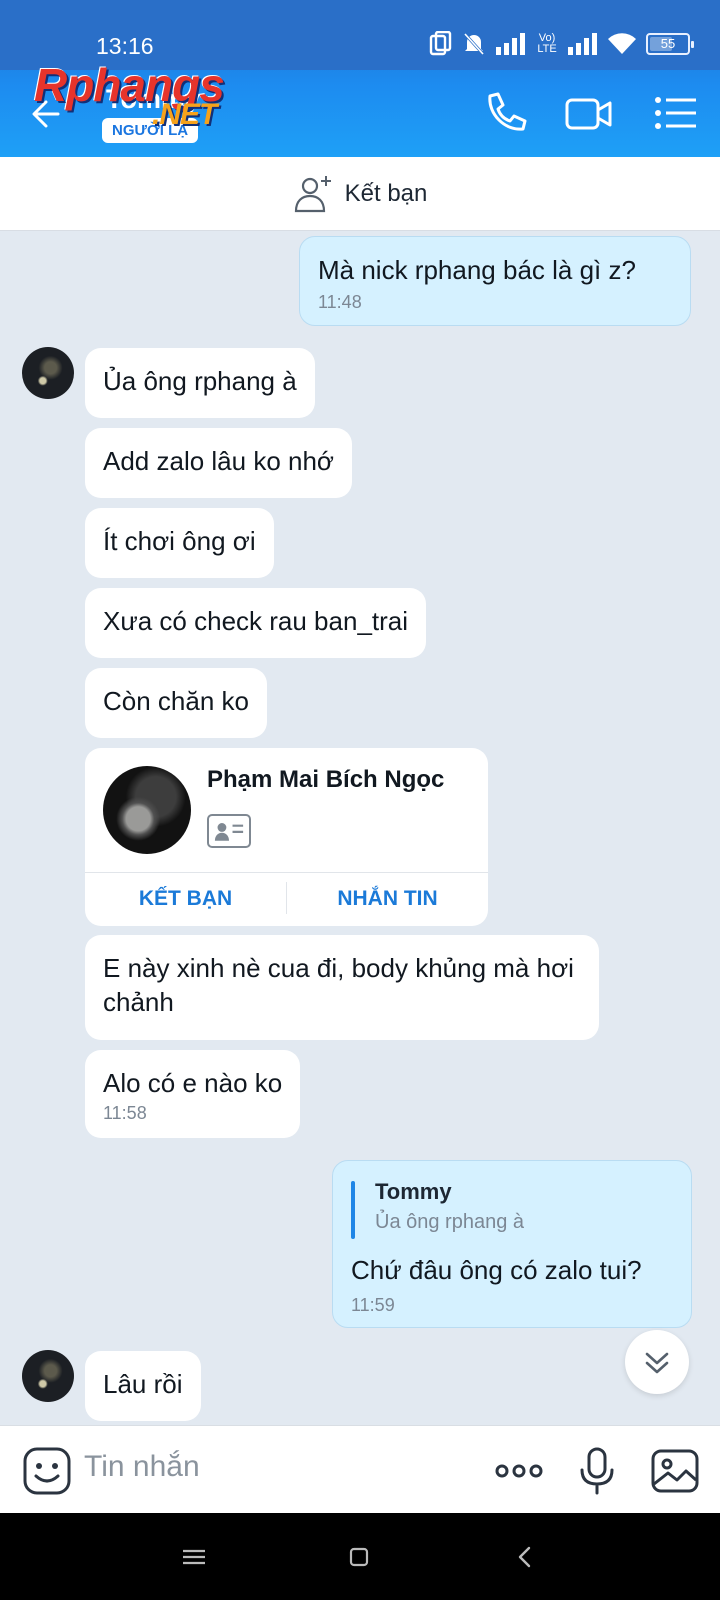 This screenshot has height=1600, width=720. I want to click on message-text: Còn chăn ko, so click(176, 701).